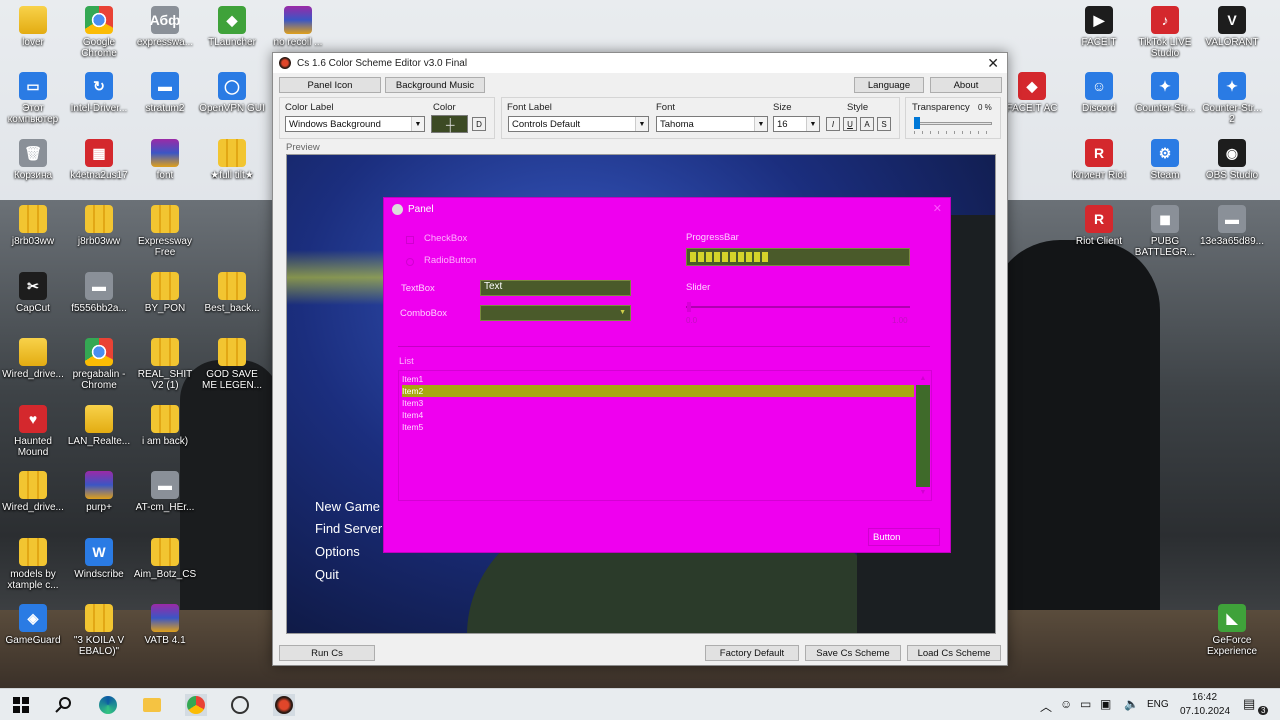 This screenshot has height=720, width=1280. Describe the element at coordinates (1032, 93) in the screenshot. I see `desktop-icon: ◆ FACEIT AC` at that location.